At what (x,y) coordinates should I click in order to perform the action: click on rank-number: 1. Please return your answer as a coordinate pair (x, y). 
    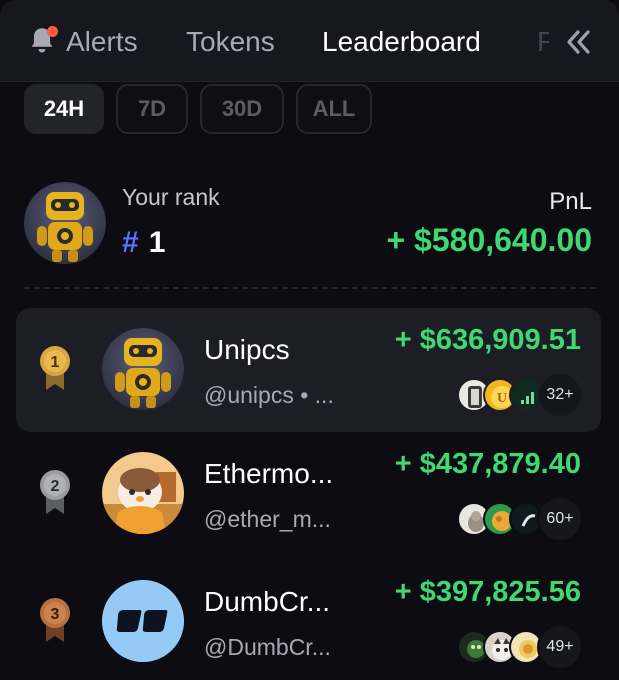
    Looking at the image, I should click on (157, 242).